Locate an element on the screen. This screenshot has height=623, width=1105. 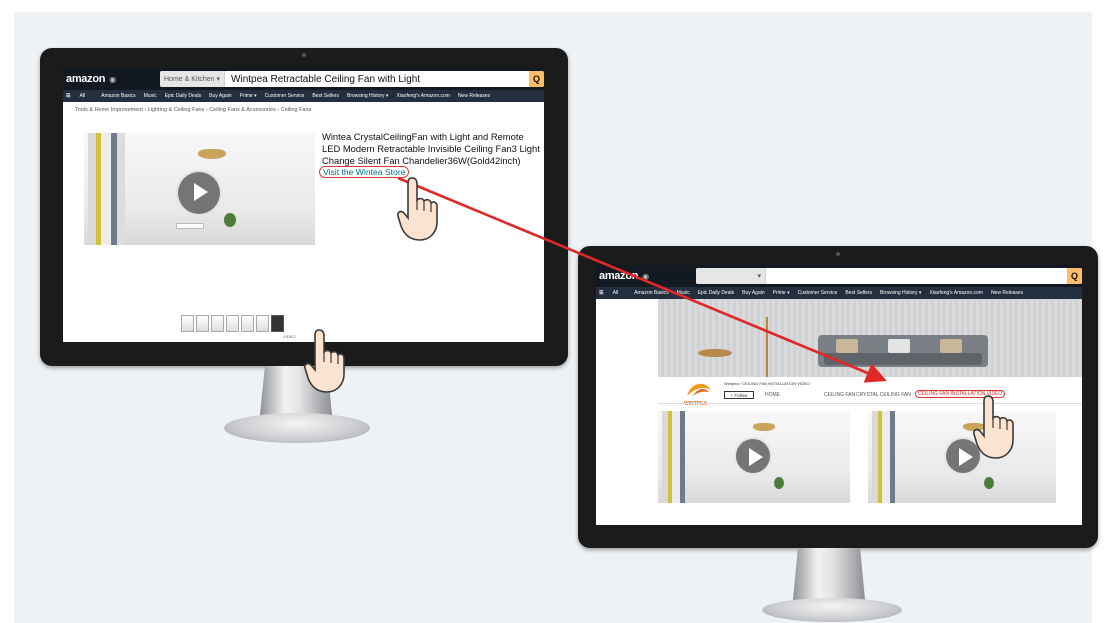
tab-crystal-ceiling-fan: CRYSTAL CEILING FAN is located at coordinates (883, 395).